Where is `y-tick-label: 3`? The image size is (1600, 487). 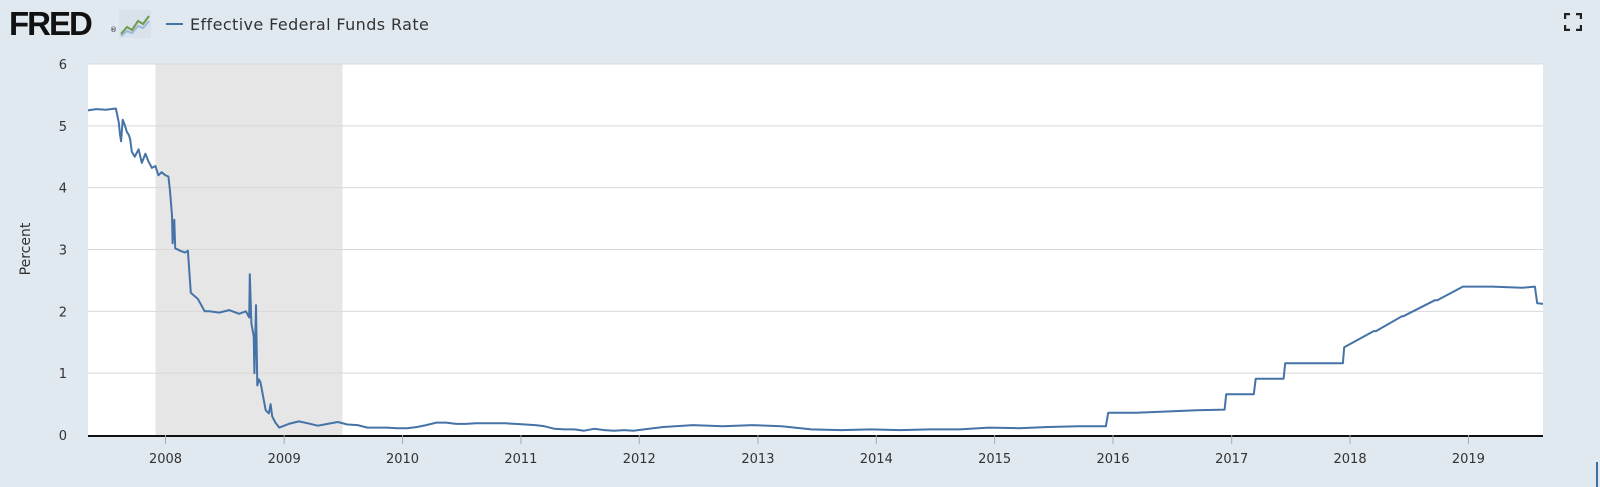 y-tick-label: 3 is located at coordinates (63, 251).